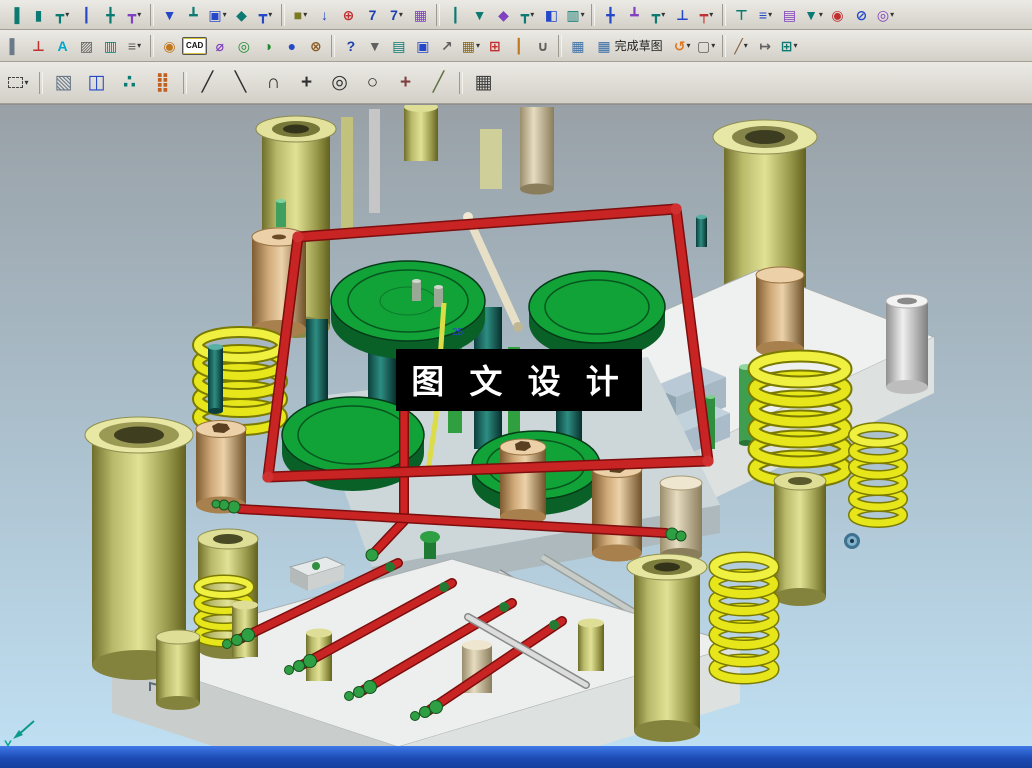  I want to click on cross-pin-tool-icon-glyph: ╋, so click(110, 14).